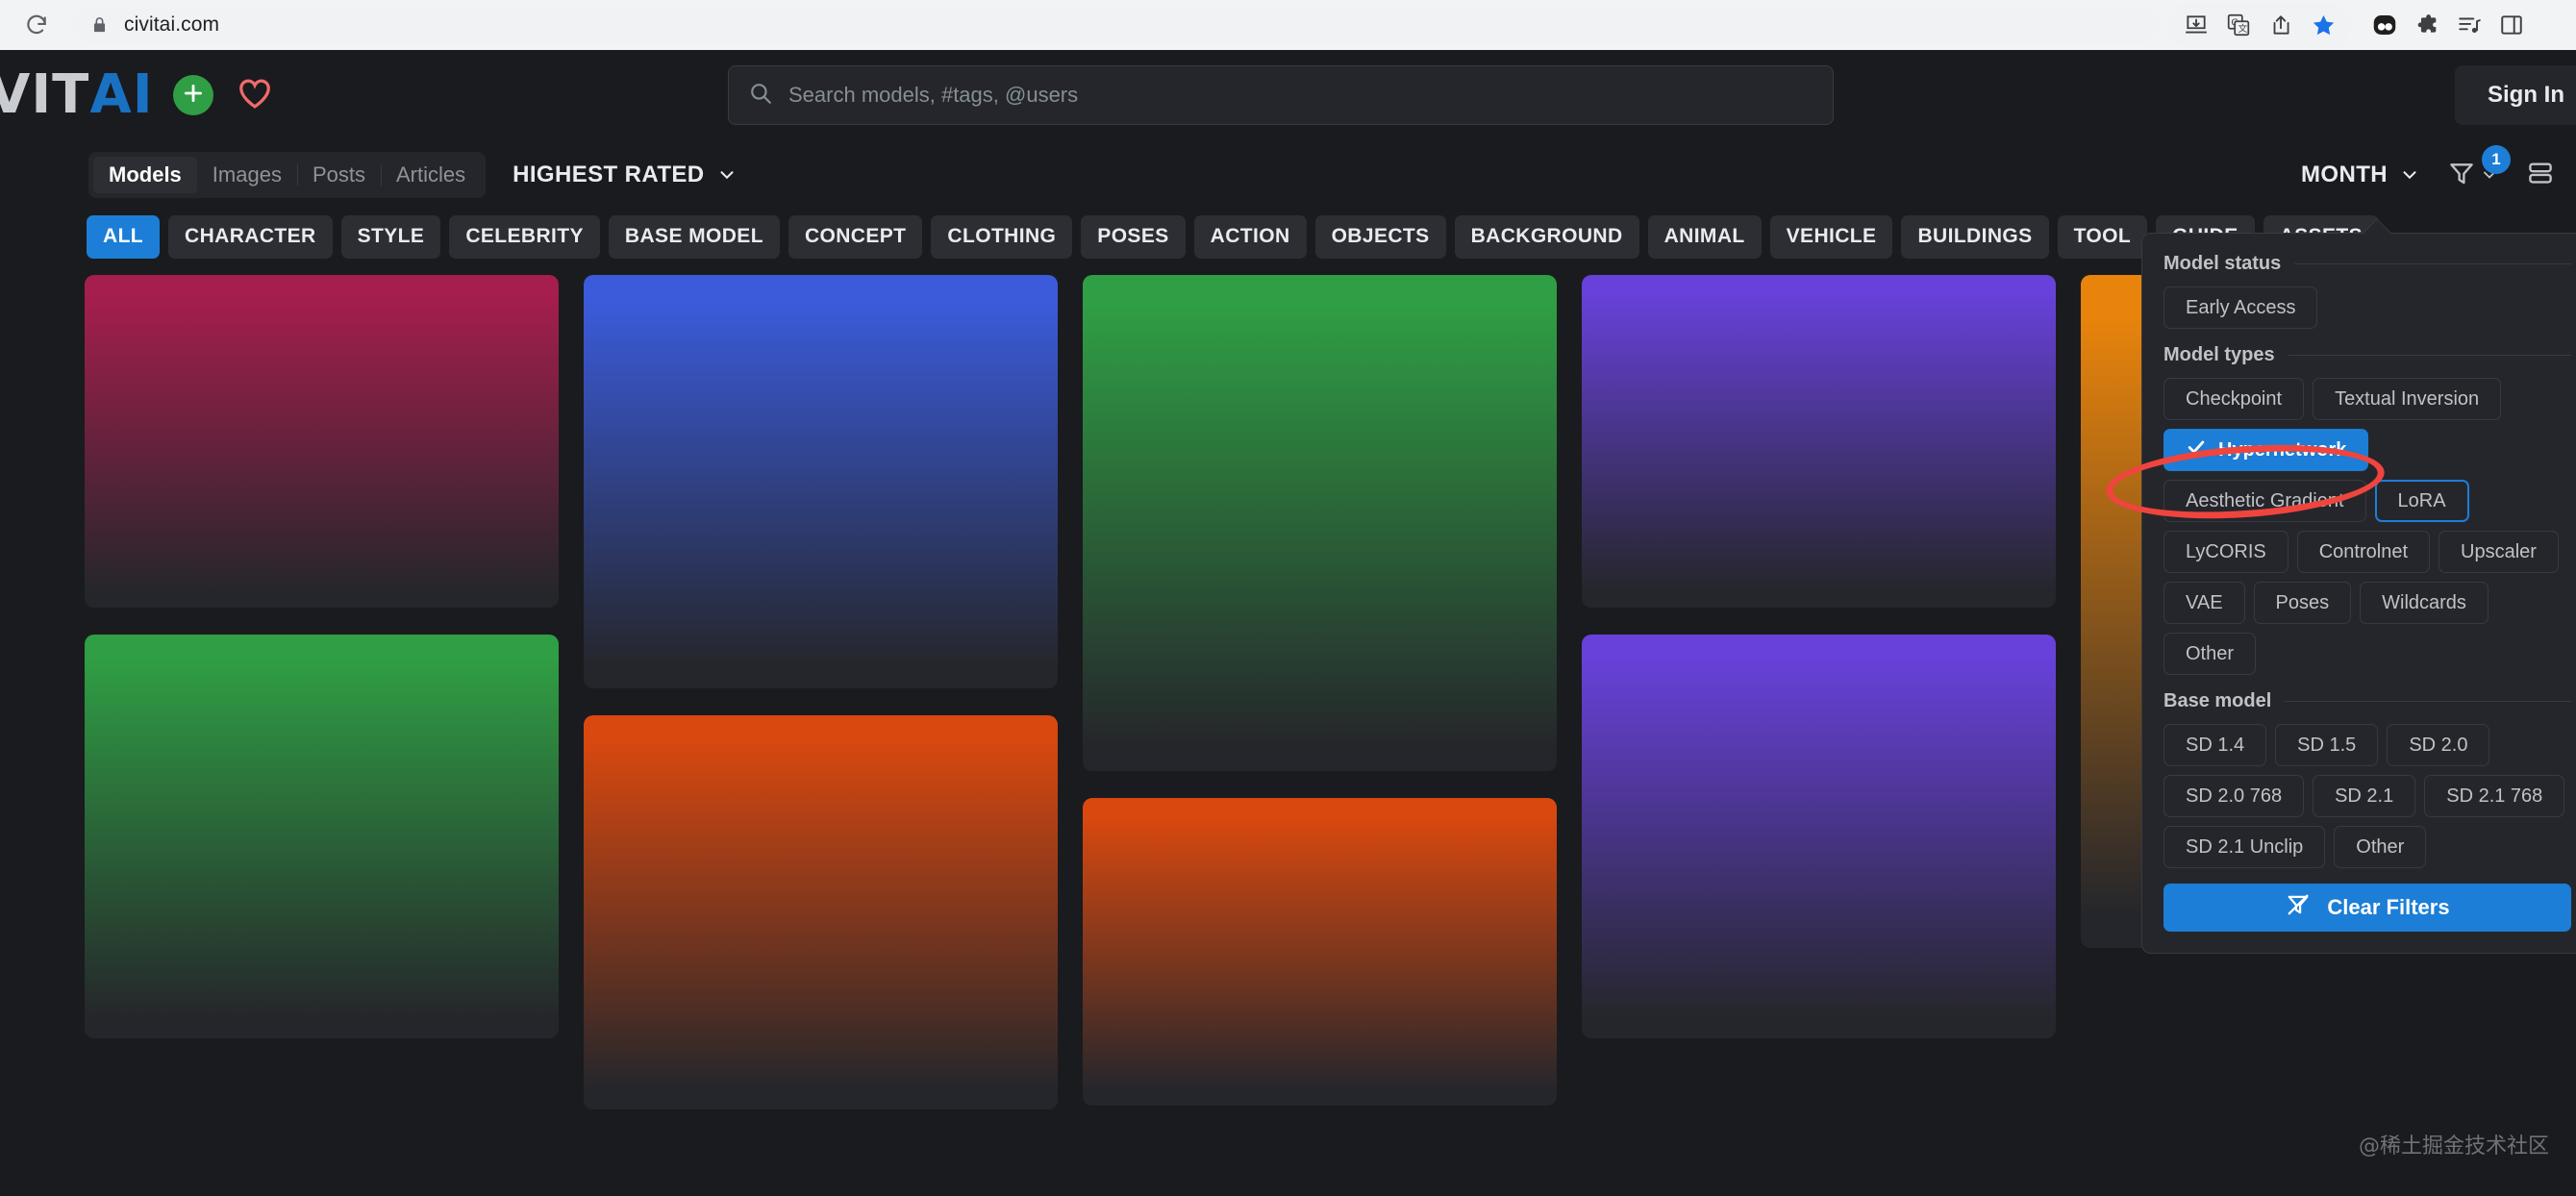 The image size is (2576, 1196). What do you see at coordinates (2364, 796) in the screenshot?
I see `pill-sd-2-1: SD 2.1` at bounding box center [2364, 796].